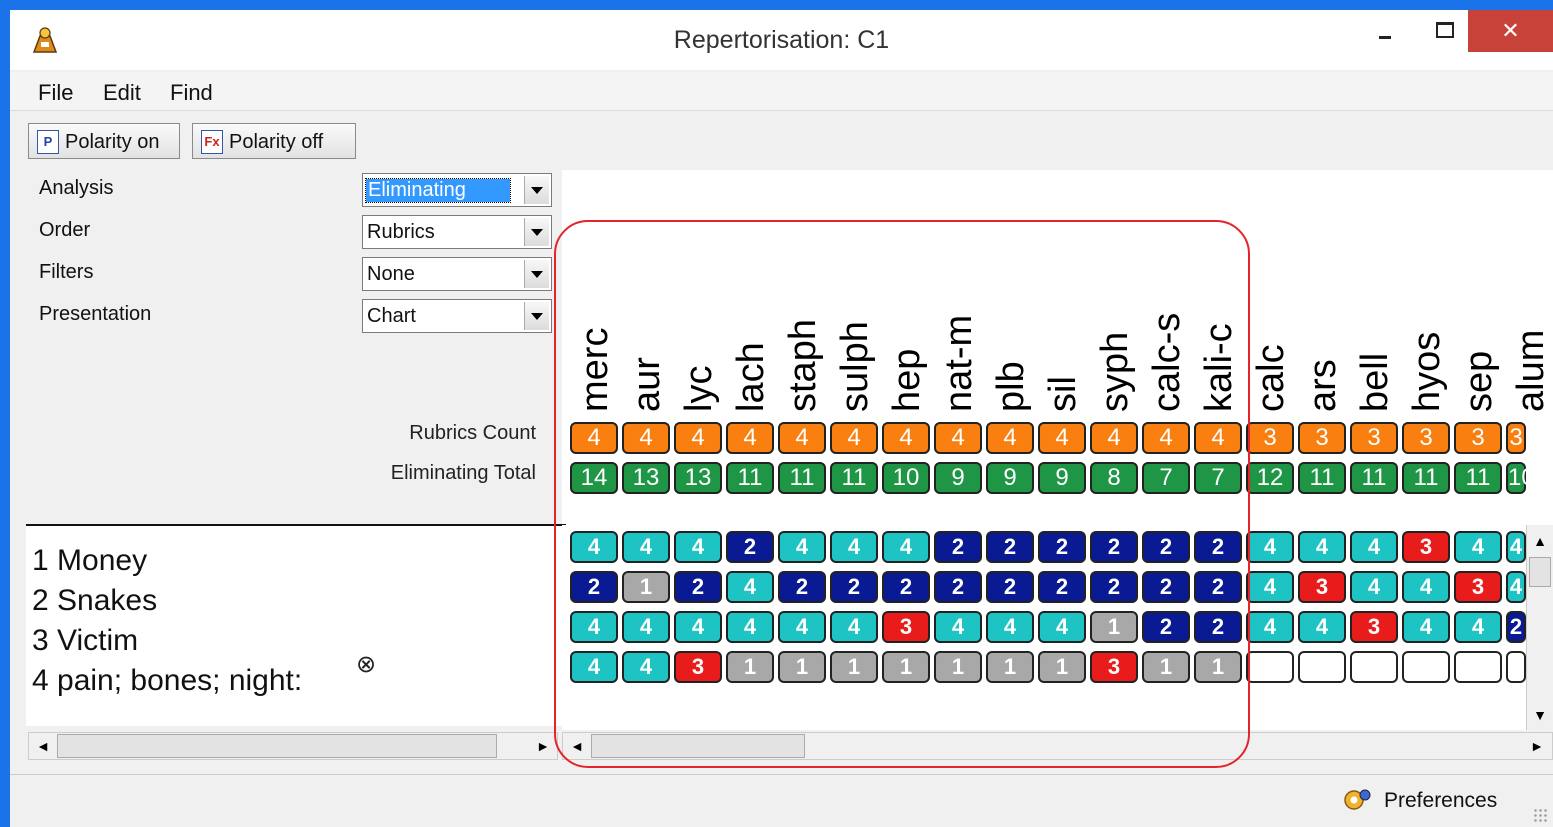 This screenshot has width=1553, height=827. I want to click on symptom-horizontal-scrollbar: ◄ ►, so click(293, 746).